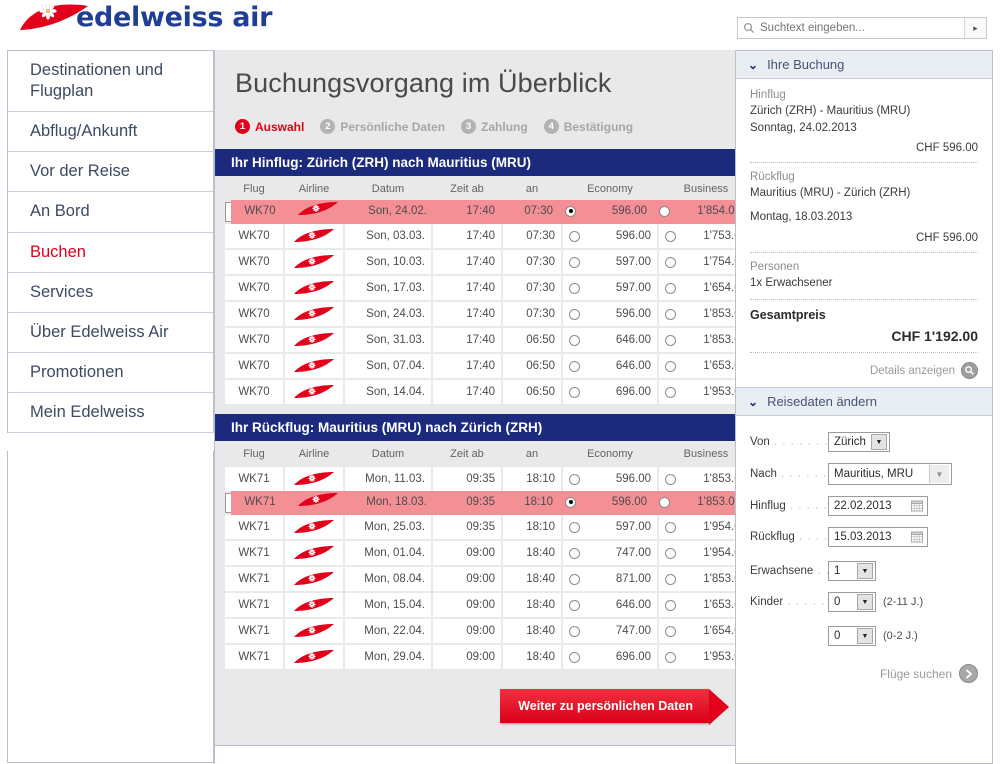 The height and width of the screenshot is (764, 1000). Describe the element at coordinates (489, 579) in the screenshot. I see `table-row: WK71 Mon, 08.04. 09:00 18:40 871.00 1'853.00` at that location.